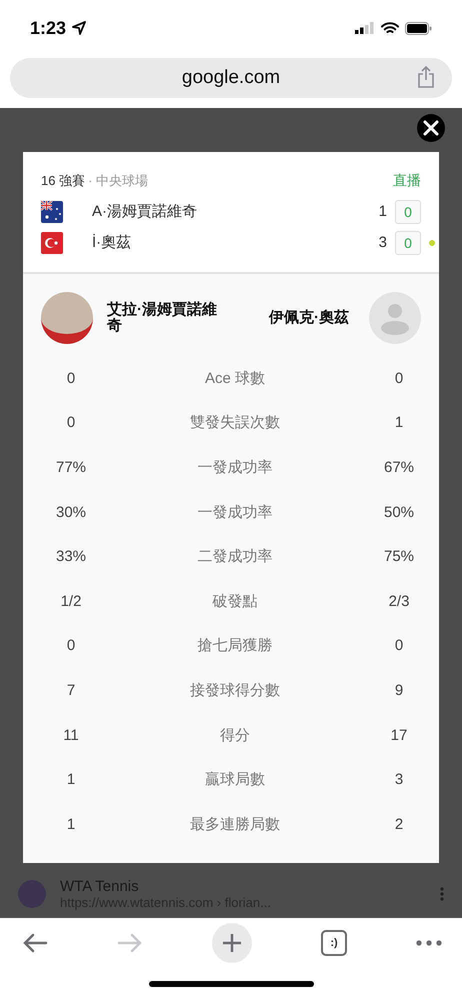  Describe the element at coordinates (235, 378) in the screenshot. I see `stat-label: Ace 球數` at that location.